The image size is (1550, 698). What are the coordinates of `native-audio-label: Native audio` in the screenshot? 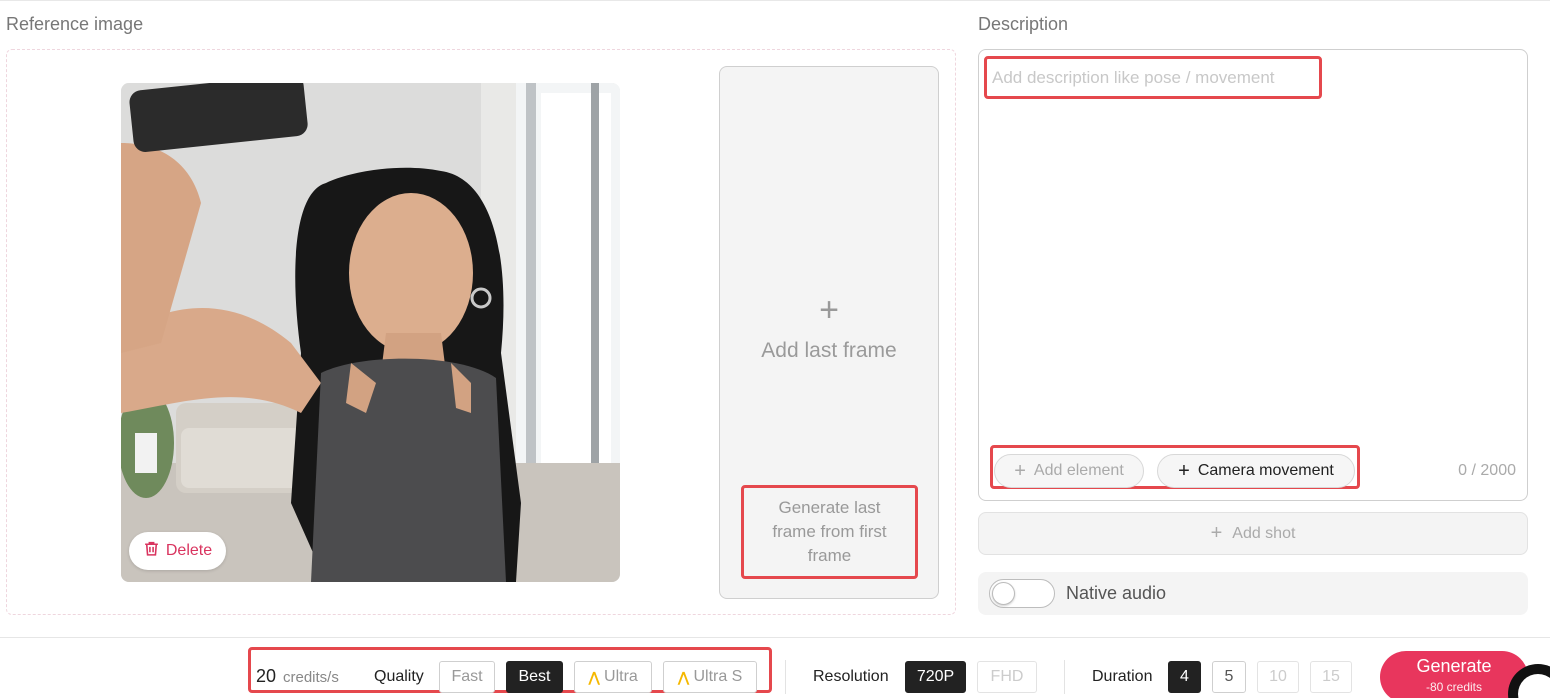 It's located at (1116, 593).